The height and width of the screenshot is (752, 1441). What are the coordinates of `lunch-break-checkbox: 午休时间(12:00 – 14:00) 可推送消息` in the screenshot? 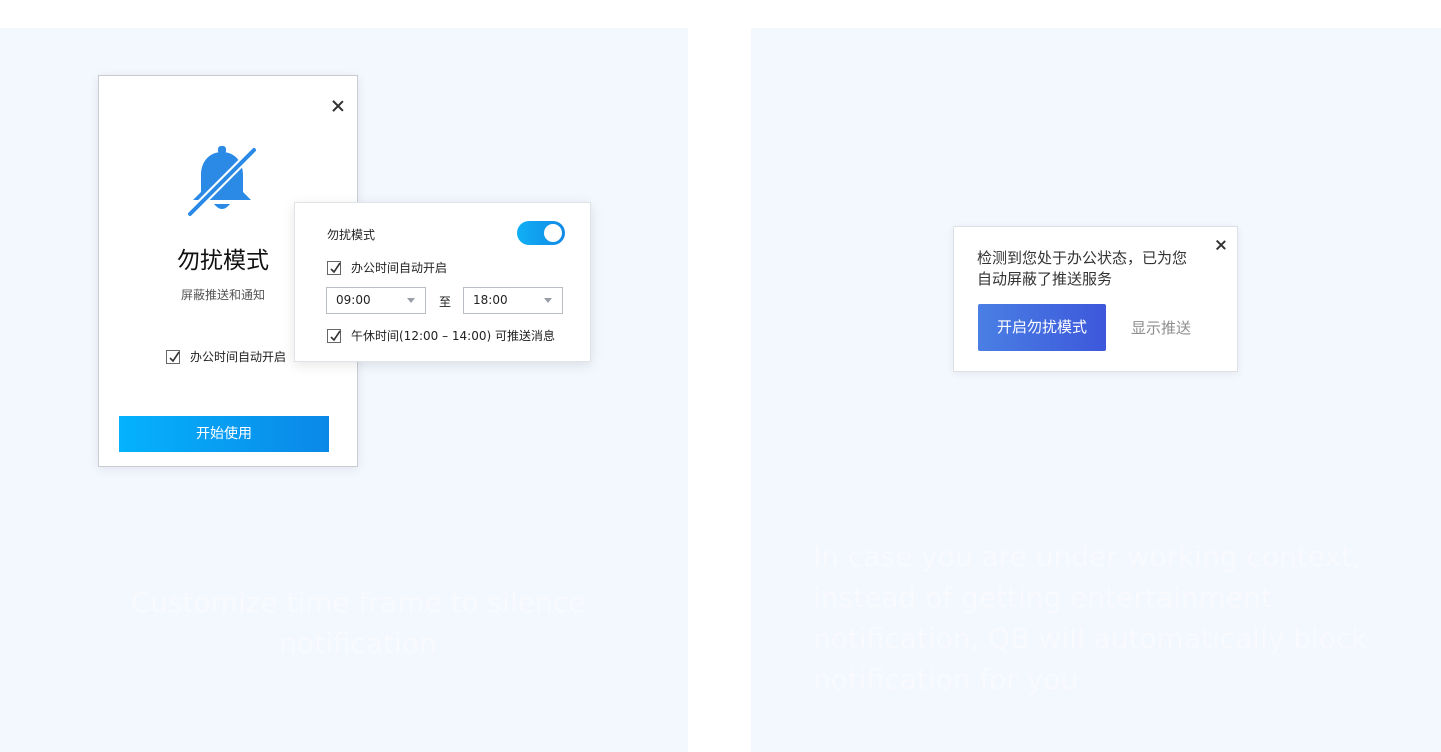 It's located at (441, 335).